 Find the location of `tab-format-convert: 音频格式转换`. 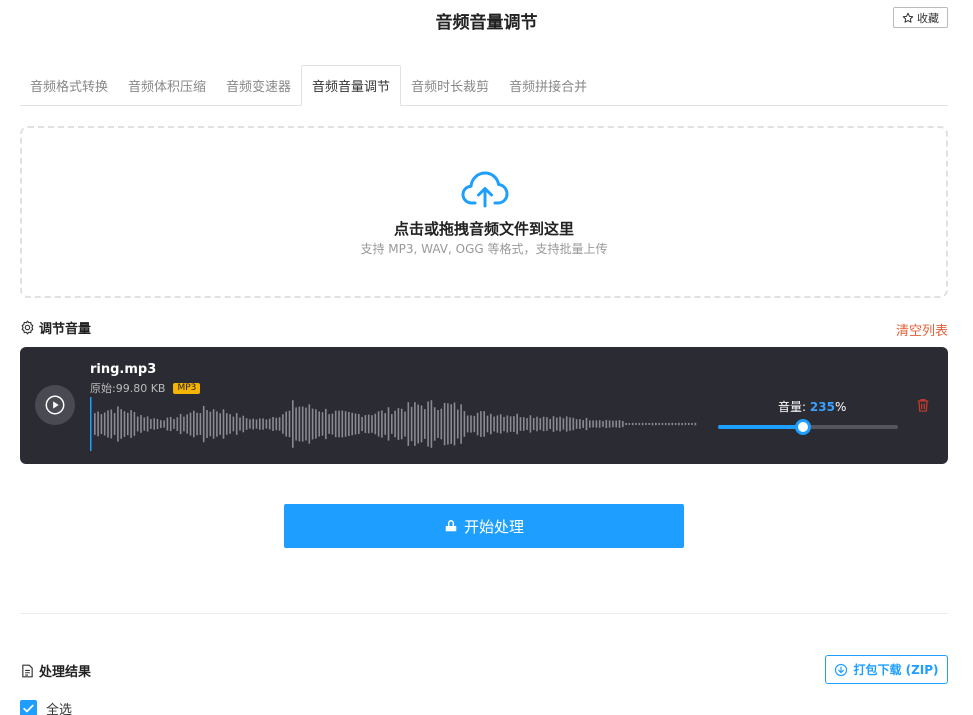

tab-format-convert: 音频格式转换 is located at coordinates (69, 85).